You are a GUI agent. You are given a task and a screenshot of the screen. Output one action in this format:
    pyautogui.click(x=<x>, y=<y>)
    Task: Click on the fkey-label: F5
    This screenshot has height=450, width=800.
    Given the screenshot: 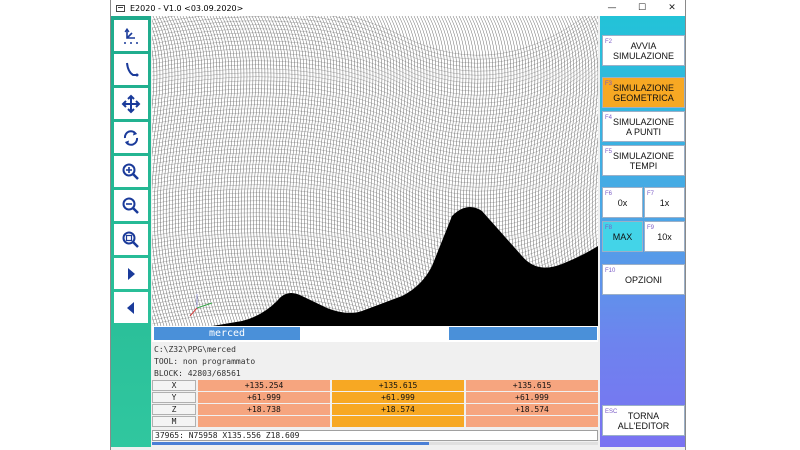 What is the action you would take?
    pyautogui.click(x=609, y=152)
    